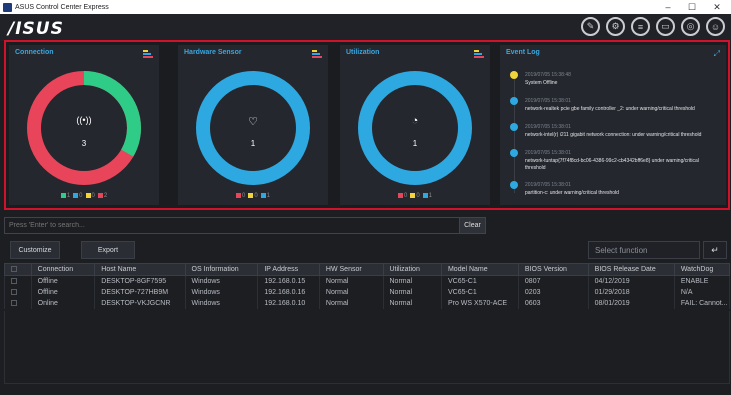 Image resolution: width=731 pixels, height=395 pixels. Describe the element at coordinates (548, 75) in the screenshot. I see `log-time: 2019/07/05 15:38:48` at that location.